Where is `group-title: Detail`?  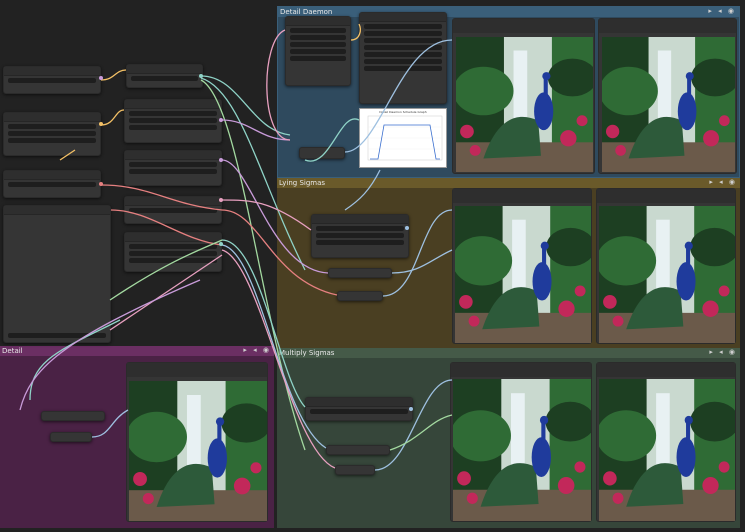 group-title: Detail is located at coordinates (12, 351).